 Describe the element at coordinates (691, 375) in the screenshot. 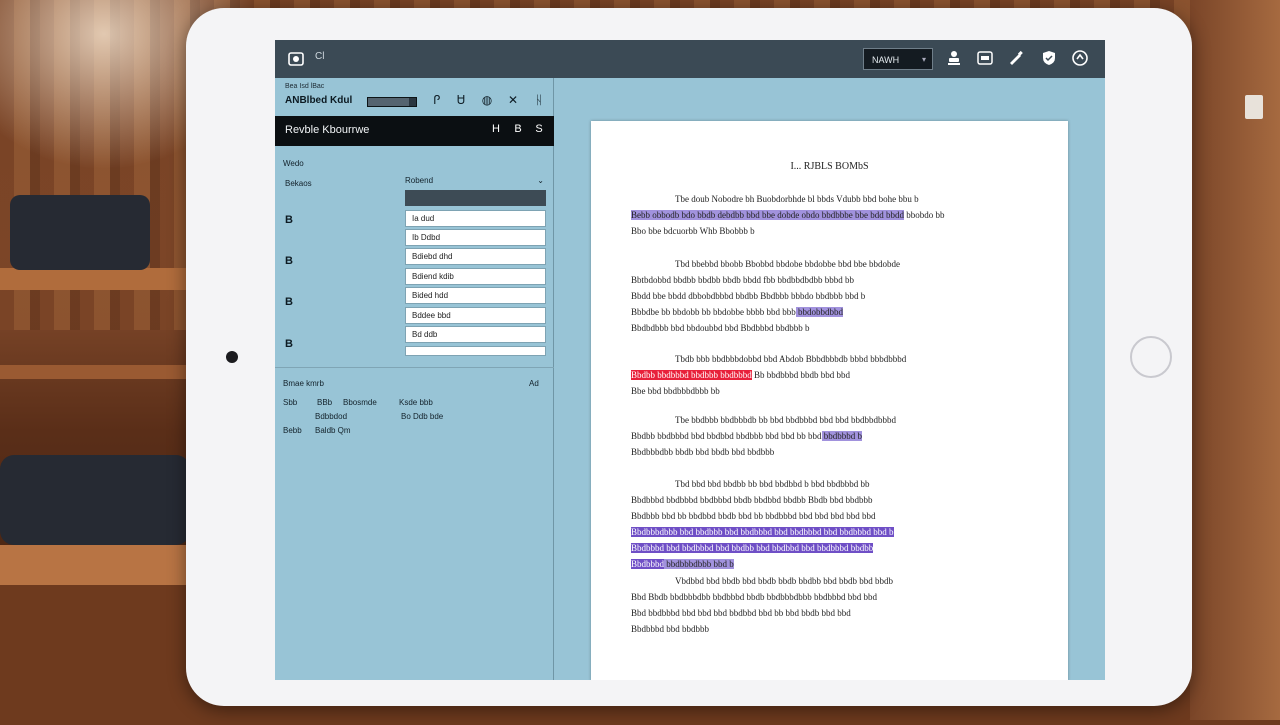

I see `red-highlight: Bbdbb bbdbbbd bbdbbb bbdbbbd` at that location.